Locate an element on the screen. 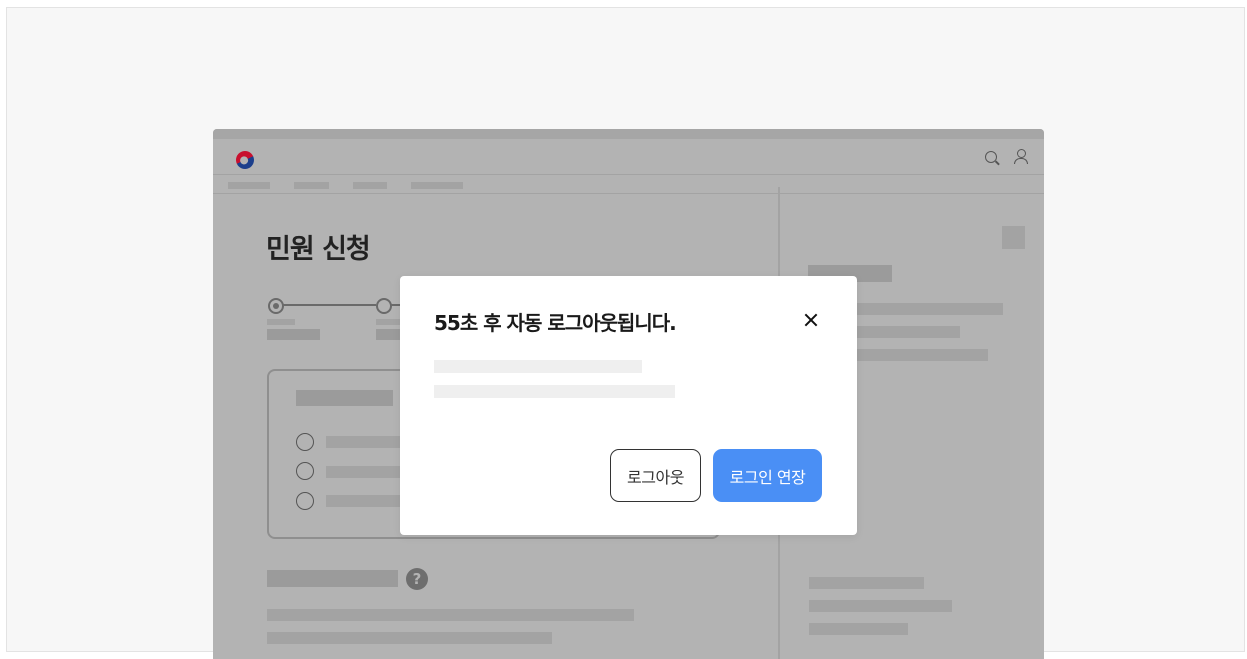 The height and width of the screenshot is (659, 1247). nav-divider is located at coordinates (628, 193).